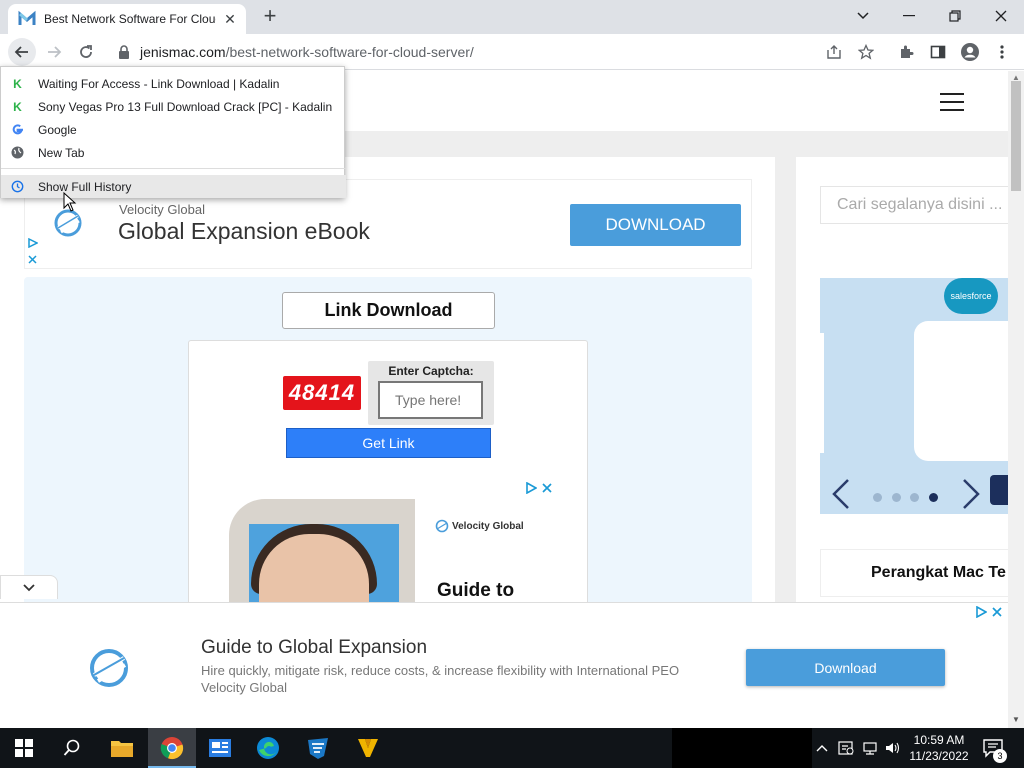  I want to click on slider-next-icon, so click(971, 496).